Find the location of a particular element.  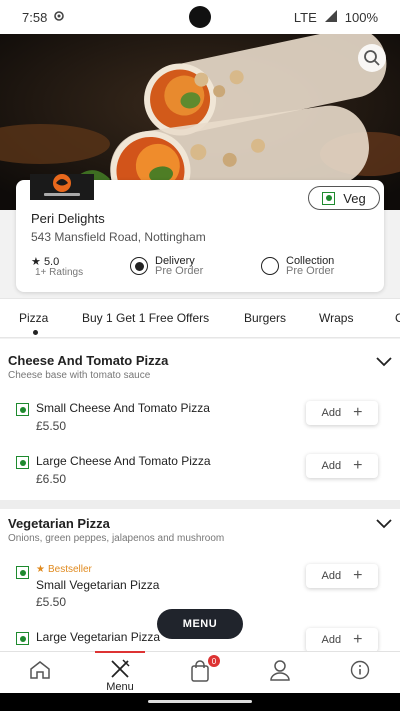

status-bar: 7:58 LTE 100% is located at coordinates (200, 17).